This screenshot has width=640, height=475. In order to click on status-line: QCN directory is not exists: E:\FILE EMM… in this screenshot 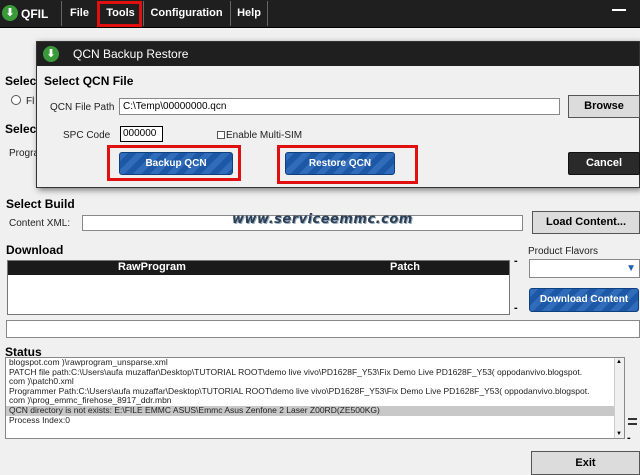, I will do `click(315, 410)`.